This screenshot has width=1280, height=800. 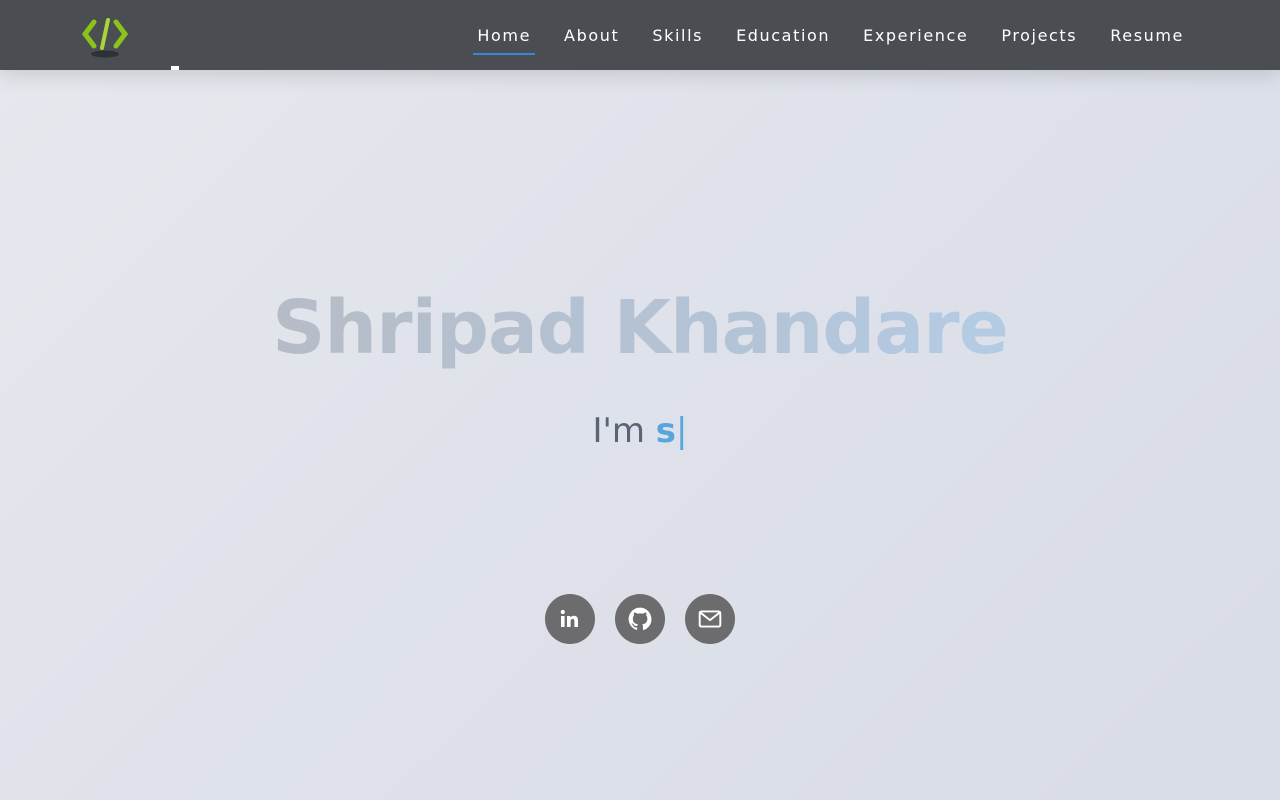 I want to click on typing-cursor: |, so click(x=682, y=431).